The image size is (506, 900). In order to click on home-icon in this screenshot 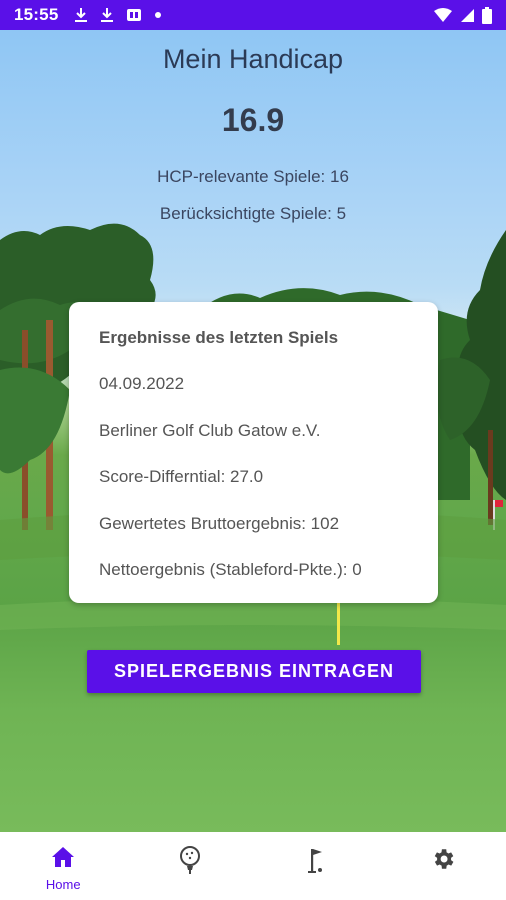, I will do `click(63, 859)`.